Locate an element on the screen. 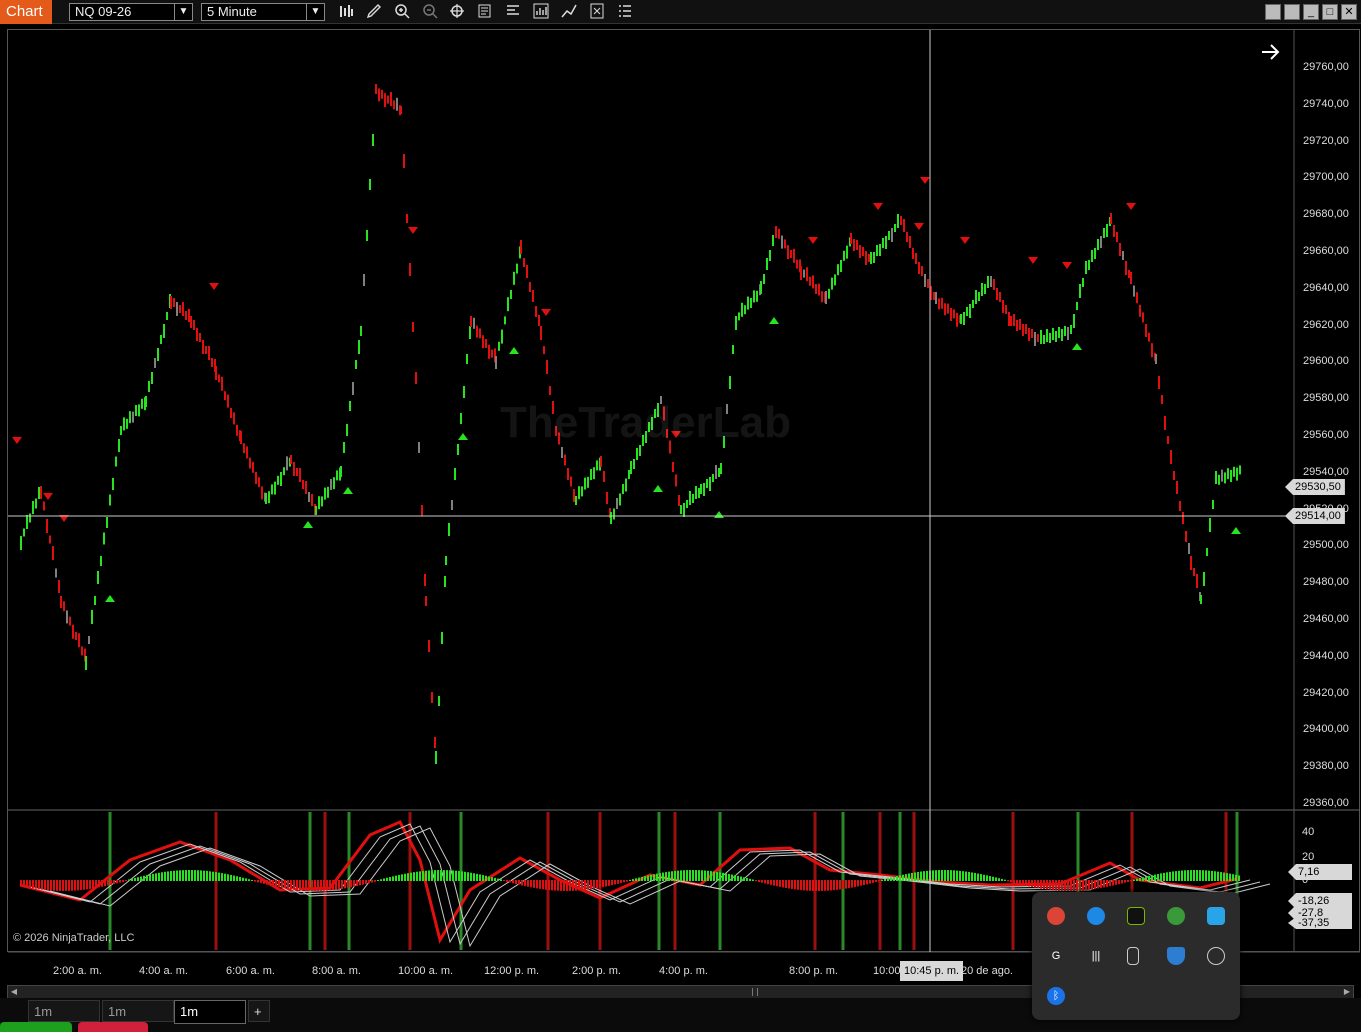 This screenshot has height=1032, width=1361. sync-icon is located at coordinates (1216, 916).